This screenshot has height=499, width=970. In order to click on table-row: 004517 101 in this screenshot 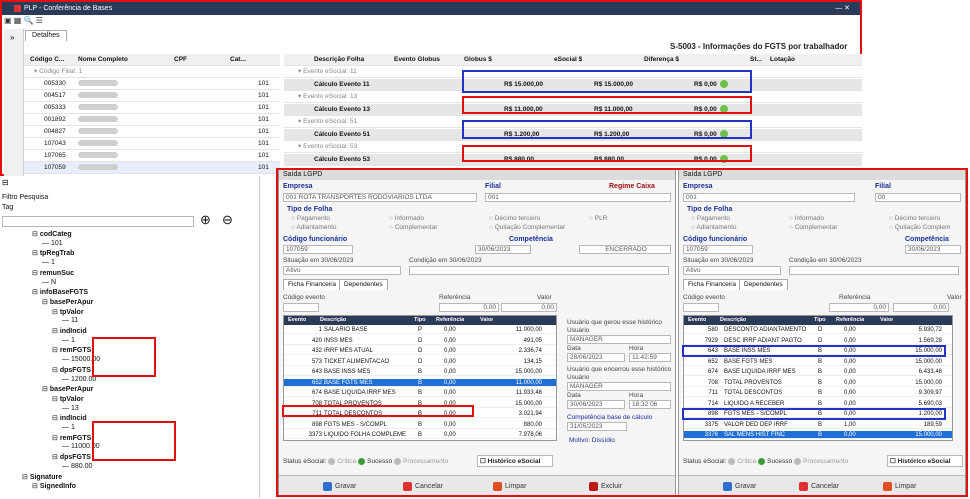, I will do `click(152, 96)`.